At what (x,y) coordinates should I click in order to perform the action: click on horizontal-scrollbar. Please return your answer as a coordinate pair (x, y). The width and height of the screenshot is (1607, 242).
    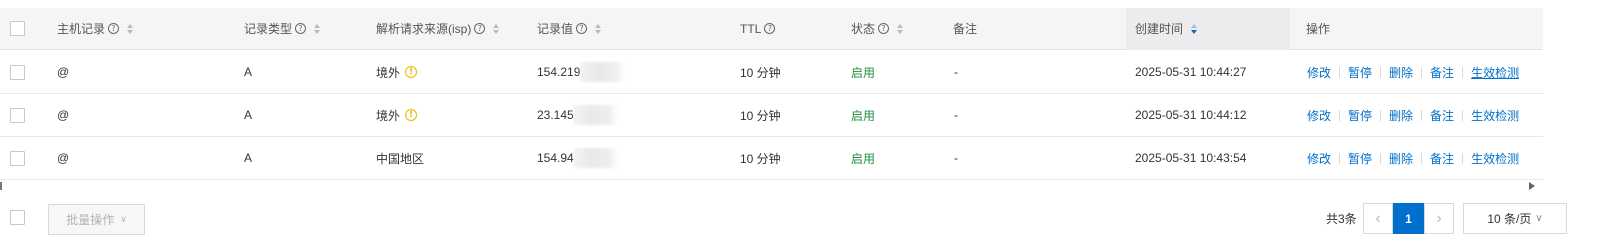
    Looking at the image, I should click on (771, 186).